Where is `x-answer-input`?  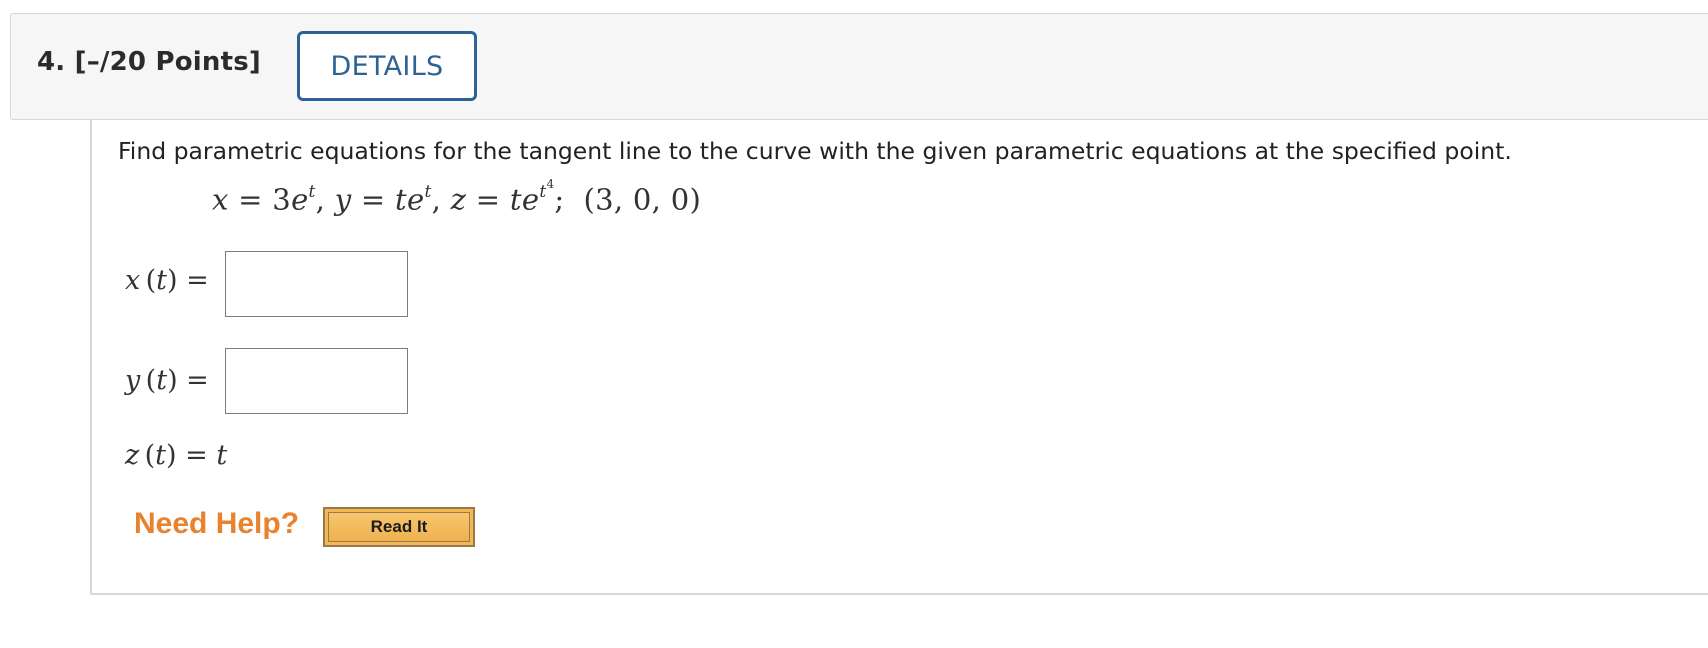 x-answer-input is located at coordinates (316, 284).